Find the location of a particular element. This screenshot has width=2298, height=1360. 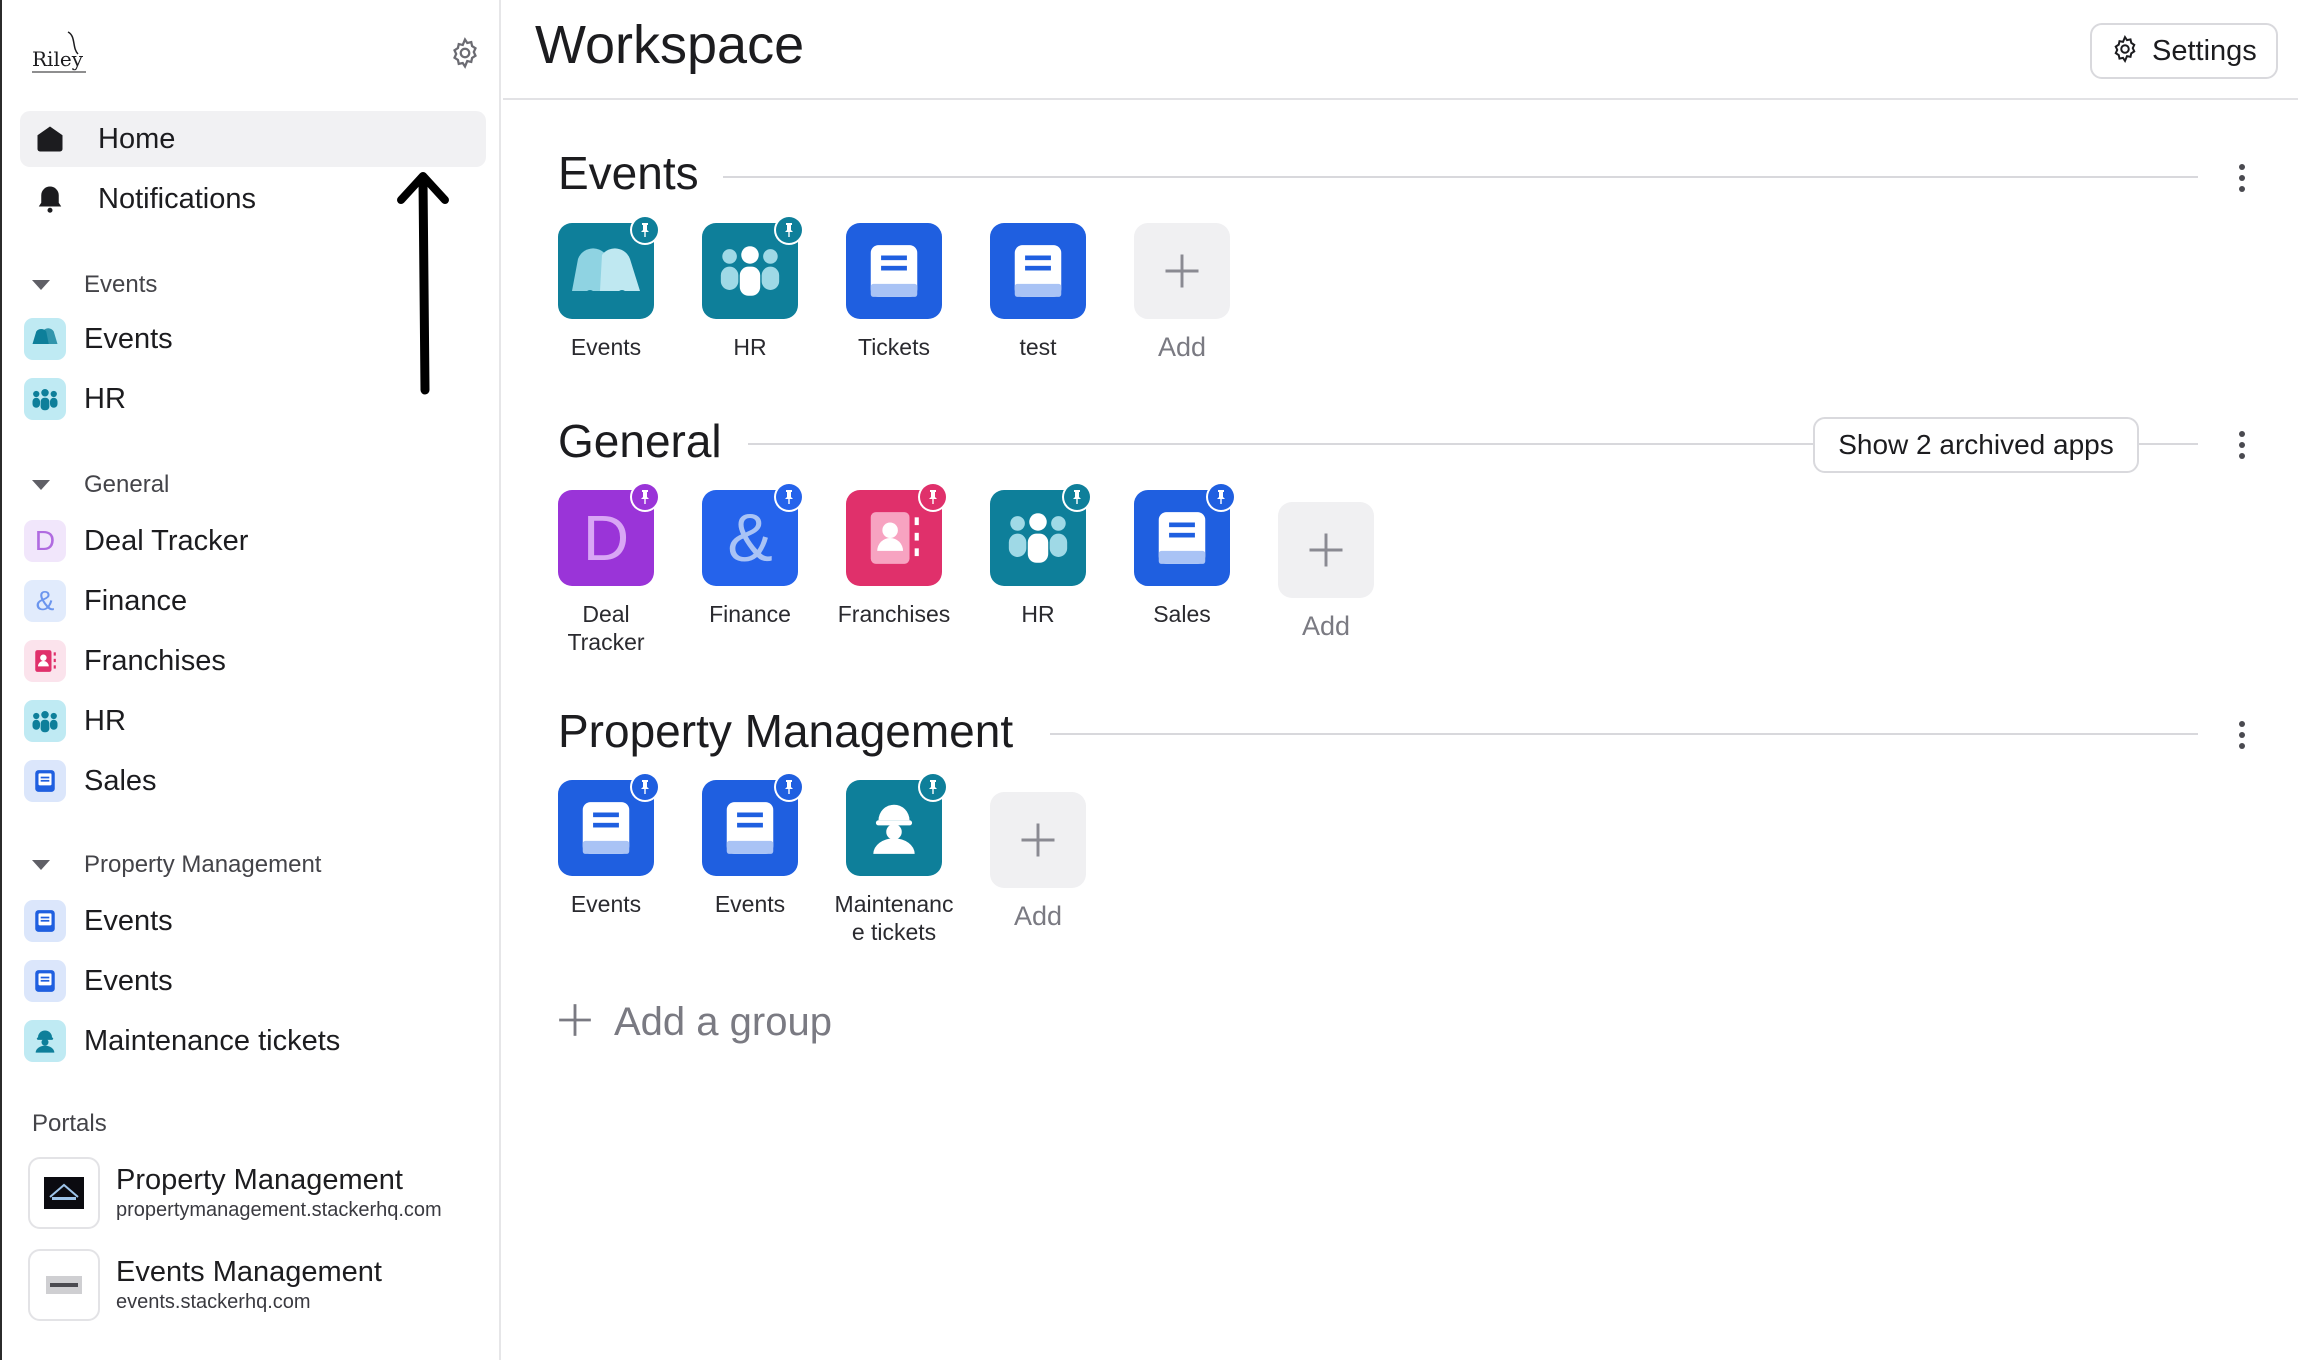

app-tile-sales: Sales is located at coordinates (1182, 555).